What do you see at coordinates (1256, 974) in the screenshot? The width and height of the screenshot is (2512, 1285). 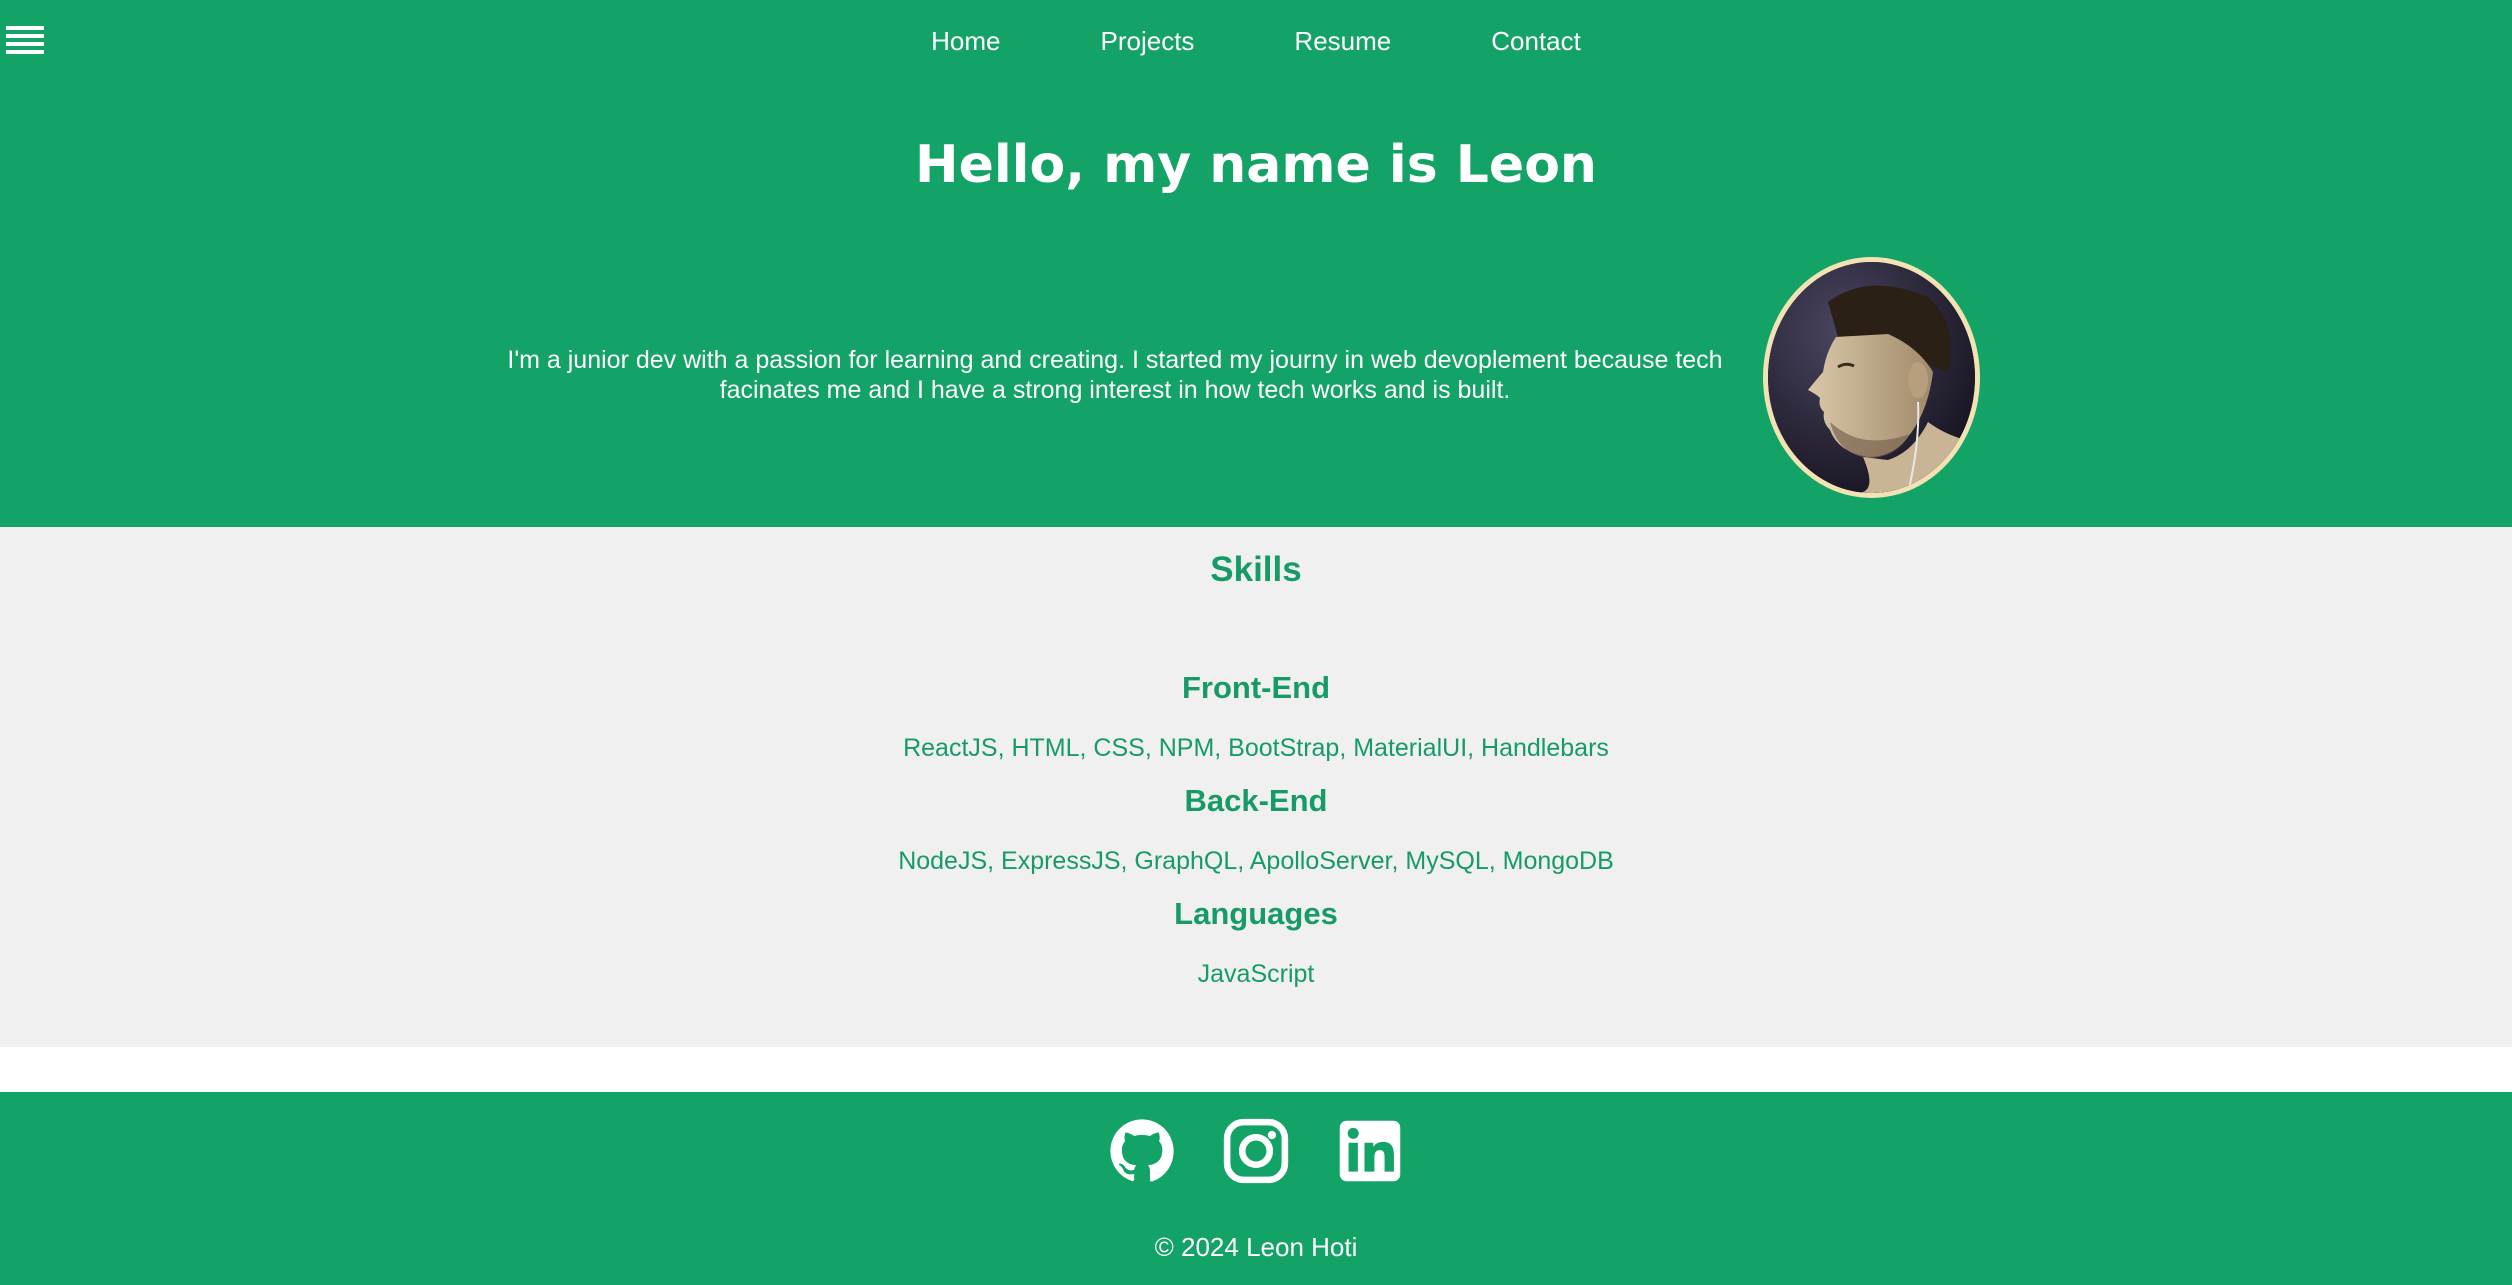 I see `skill-group-items-languages: JavaScript` at bounding box center [1256, 974].